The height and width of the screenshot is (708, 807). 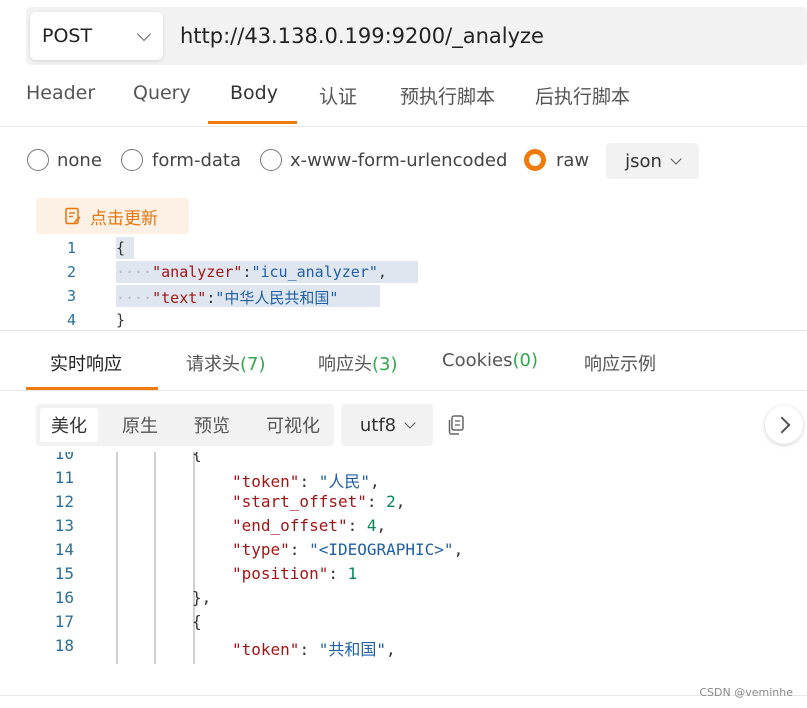 I want to click on view-pretty-button: 美化, so click(x=69, y=425).